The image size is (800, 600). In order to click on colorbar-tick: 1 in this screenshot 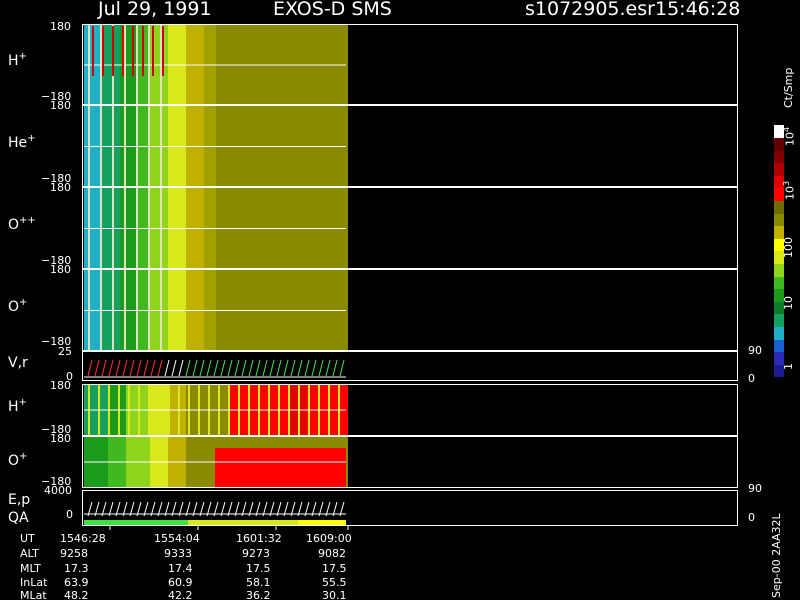, I will do `click(788, 366)`.